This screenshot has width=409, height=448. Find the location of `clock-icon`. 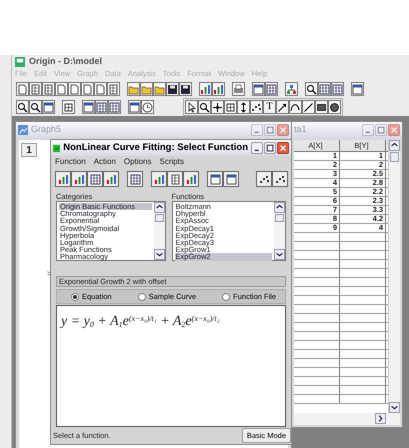

clock-icon is located at coordinates (147, 107).